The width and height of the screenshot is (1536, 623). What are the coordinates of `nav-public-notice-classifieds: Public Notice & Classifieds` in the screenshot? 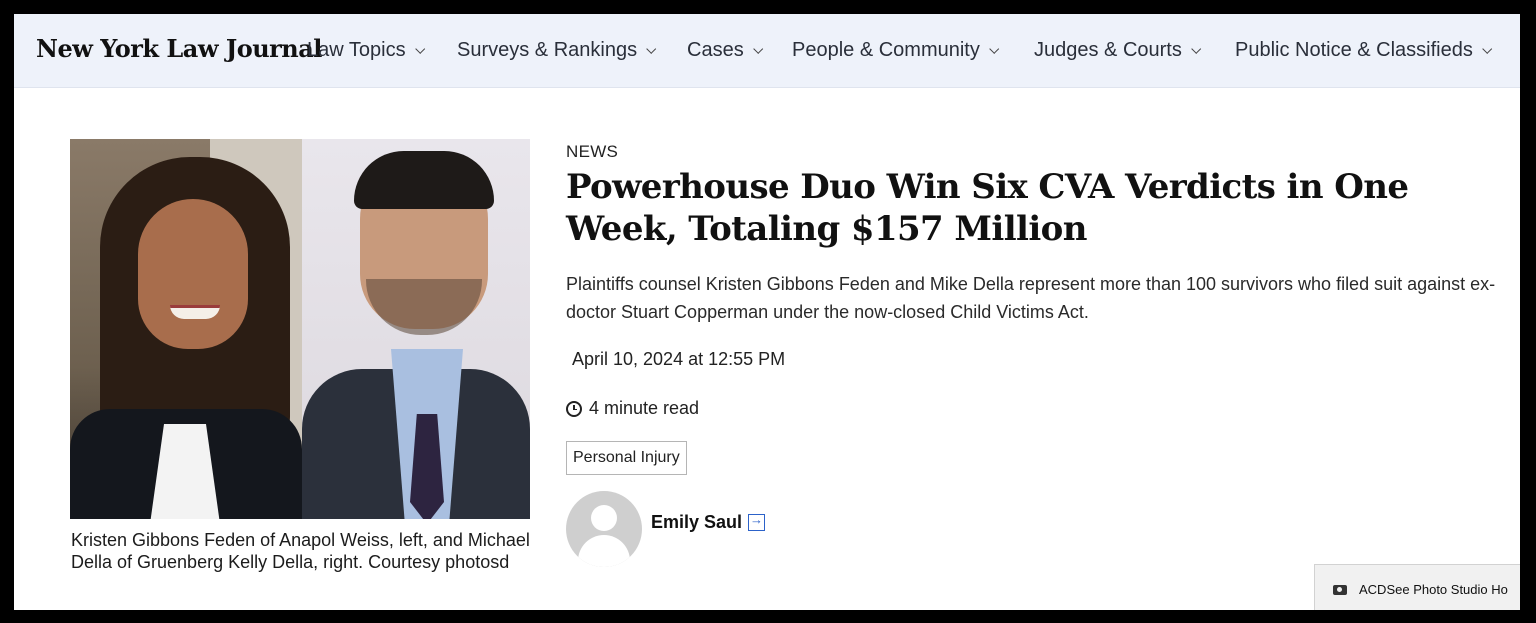 It's located at (1364, 50).